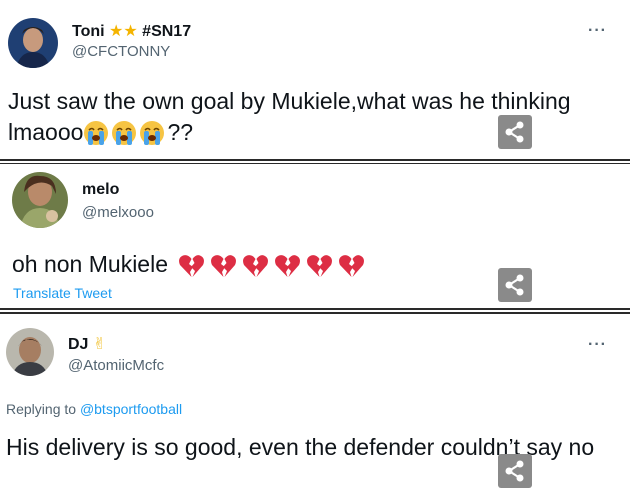 Image resolution: width=630 pixels, height=495 pixels. I want to click on display-name: Toni ★★ #SN17, so click(131, 31).